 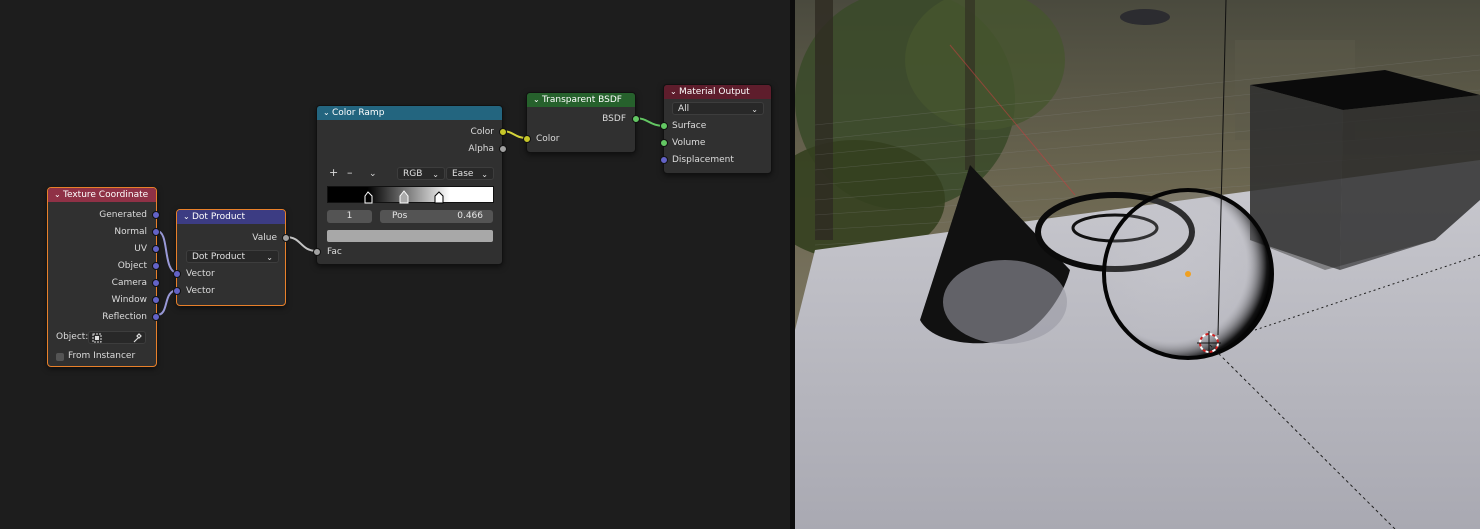 I want to click on input-vector-2: Vector, so click(x=200, y=291).